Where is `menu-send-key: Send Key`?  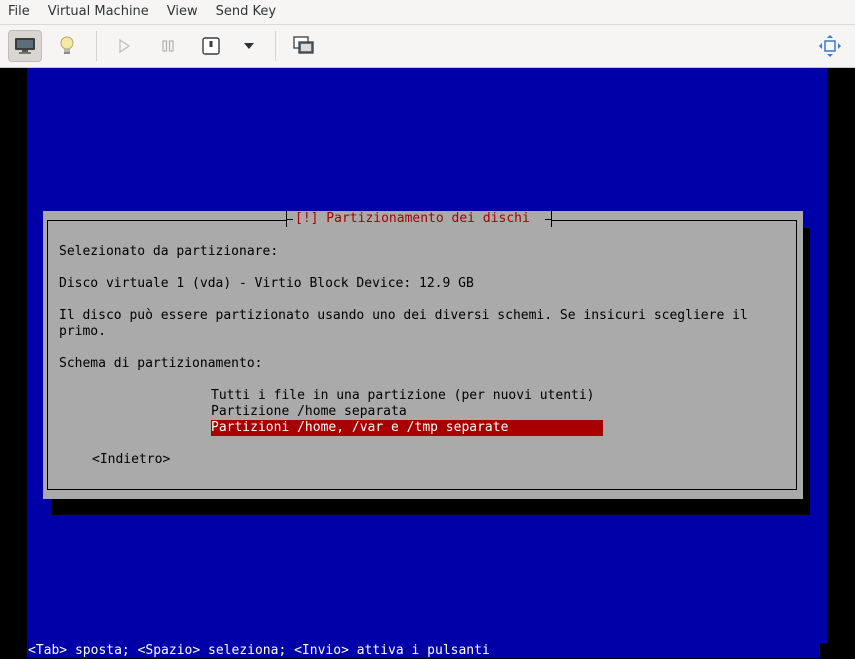
menu-send-key: Send Key is located at coordinates (246, 12).